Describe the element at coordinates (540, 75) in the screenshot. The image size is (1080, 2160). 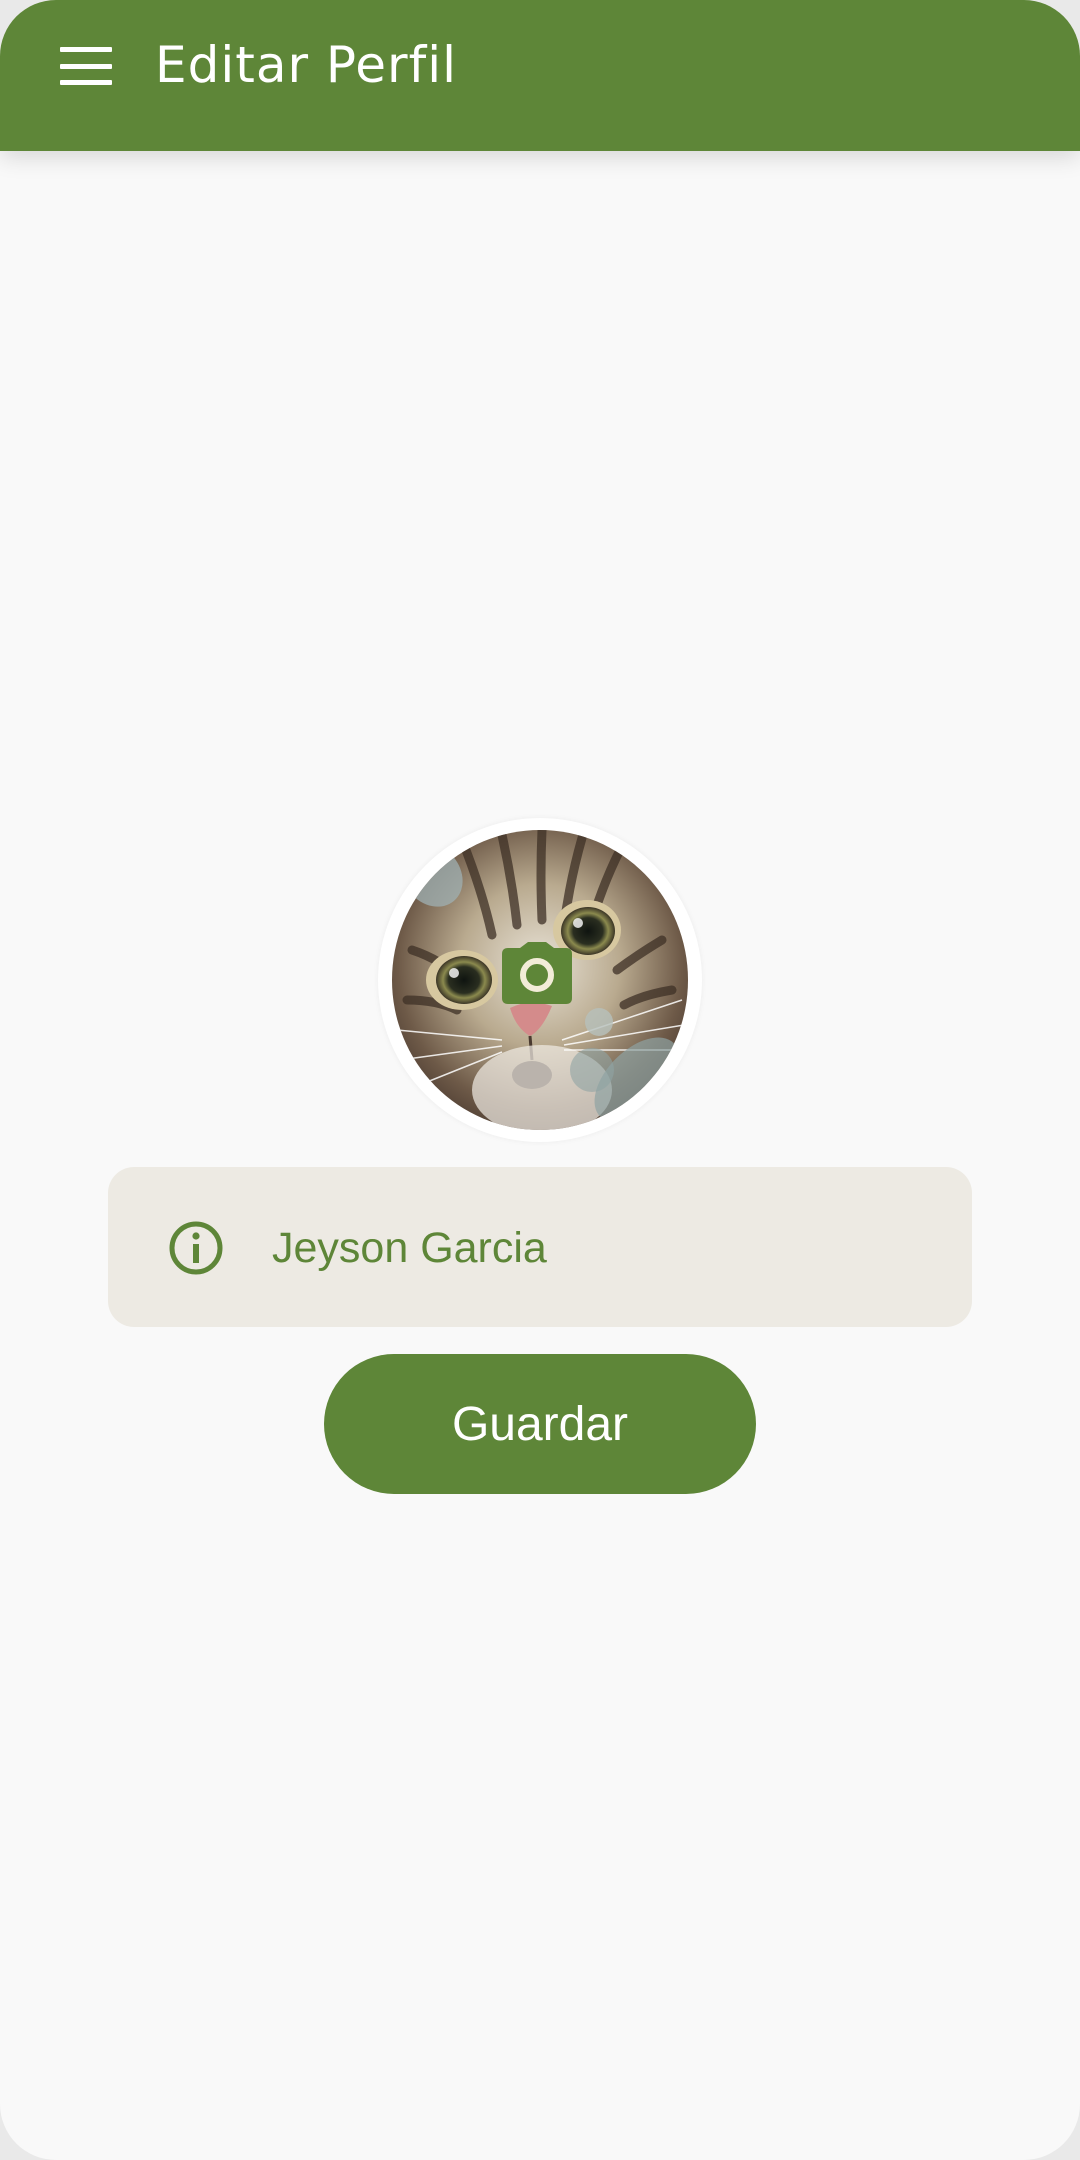
I see `app-bar: Editar Perfil` at that location.